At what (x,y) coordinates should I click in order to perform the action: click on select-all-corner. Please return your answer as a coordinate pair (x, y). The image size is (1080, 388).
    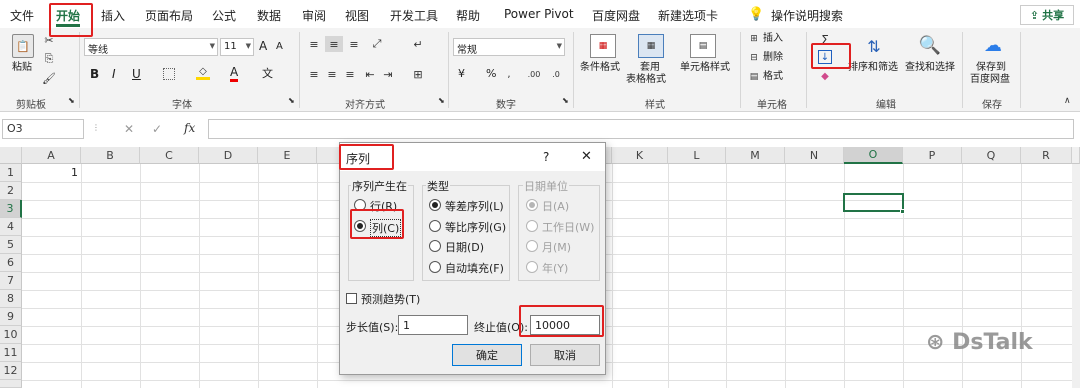
    Looking at the image, I should click on (11, 155).